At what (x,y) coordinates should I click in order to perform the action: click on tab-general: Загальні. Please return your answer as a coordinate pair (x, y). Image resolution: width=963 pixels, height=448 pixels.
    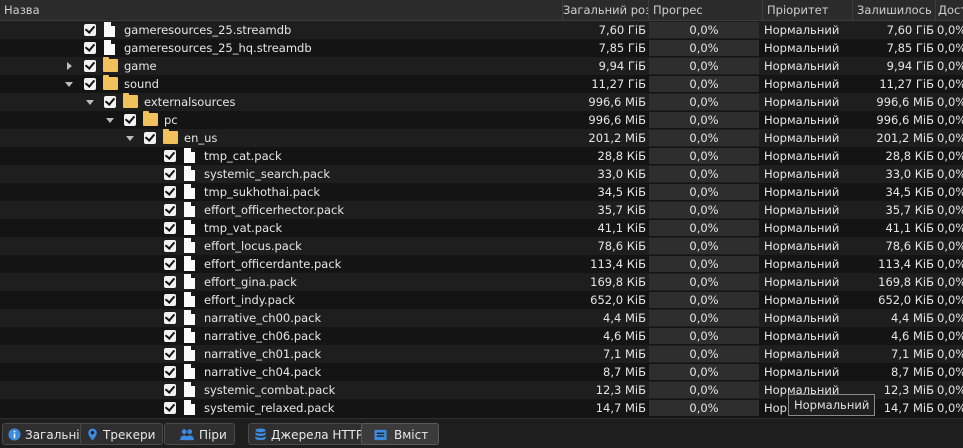
    Looking at the image, I should click on (45, 434).